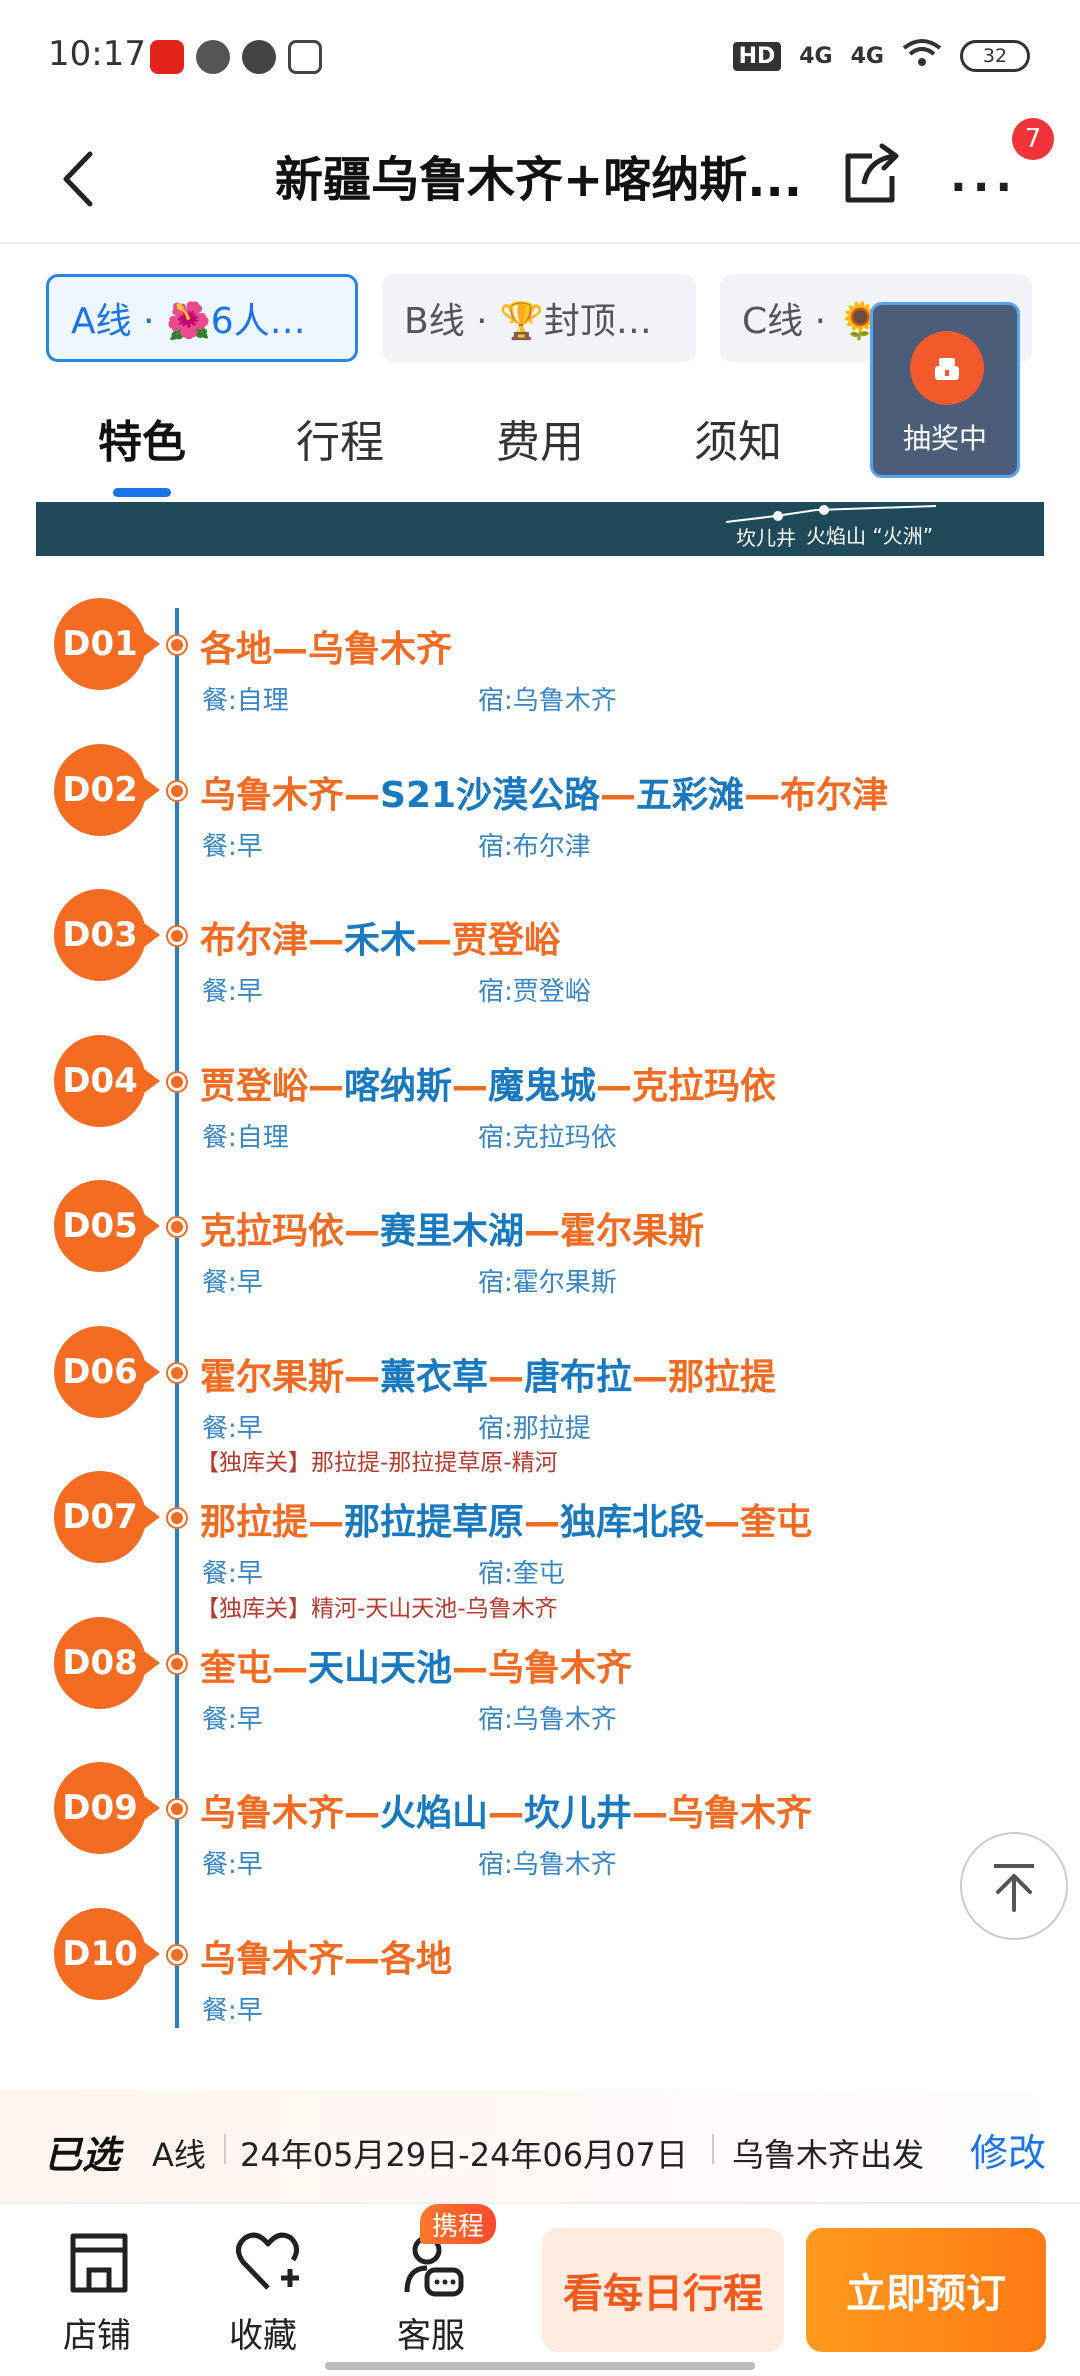 The width and height of the screenshot is (1080, 2376). I want to click on heart-plus-icon, so click(267, 2261).